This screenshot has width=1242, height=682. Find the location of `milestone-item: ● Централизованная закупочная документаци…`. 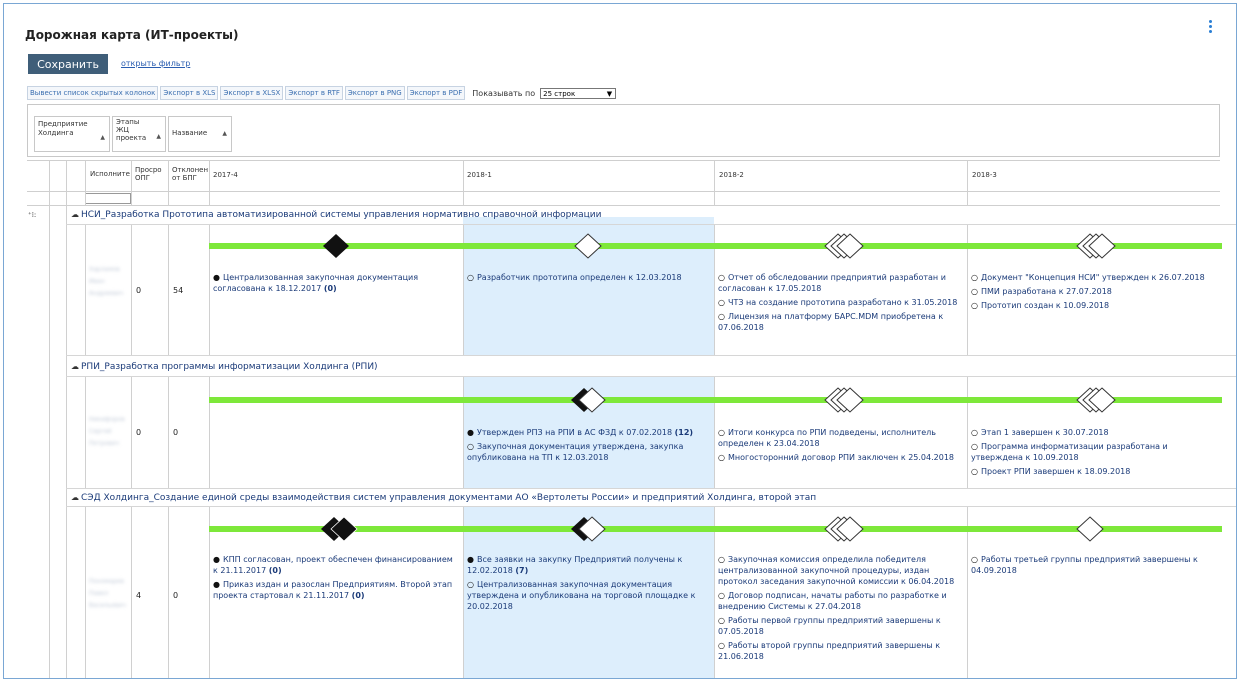

milestone-item: ● Централизованная закупочная документаци… is located at coordinates (335, 283).